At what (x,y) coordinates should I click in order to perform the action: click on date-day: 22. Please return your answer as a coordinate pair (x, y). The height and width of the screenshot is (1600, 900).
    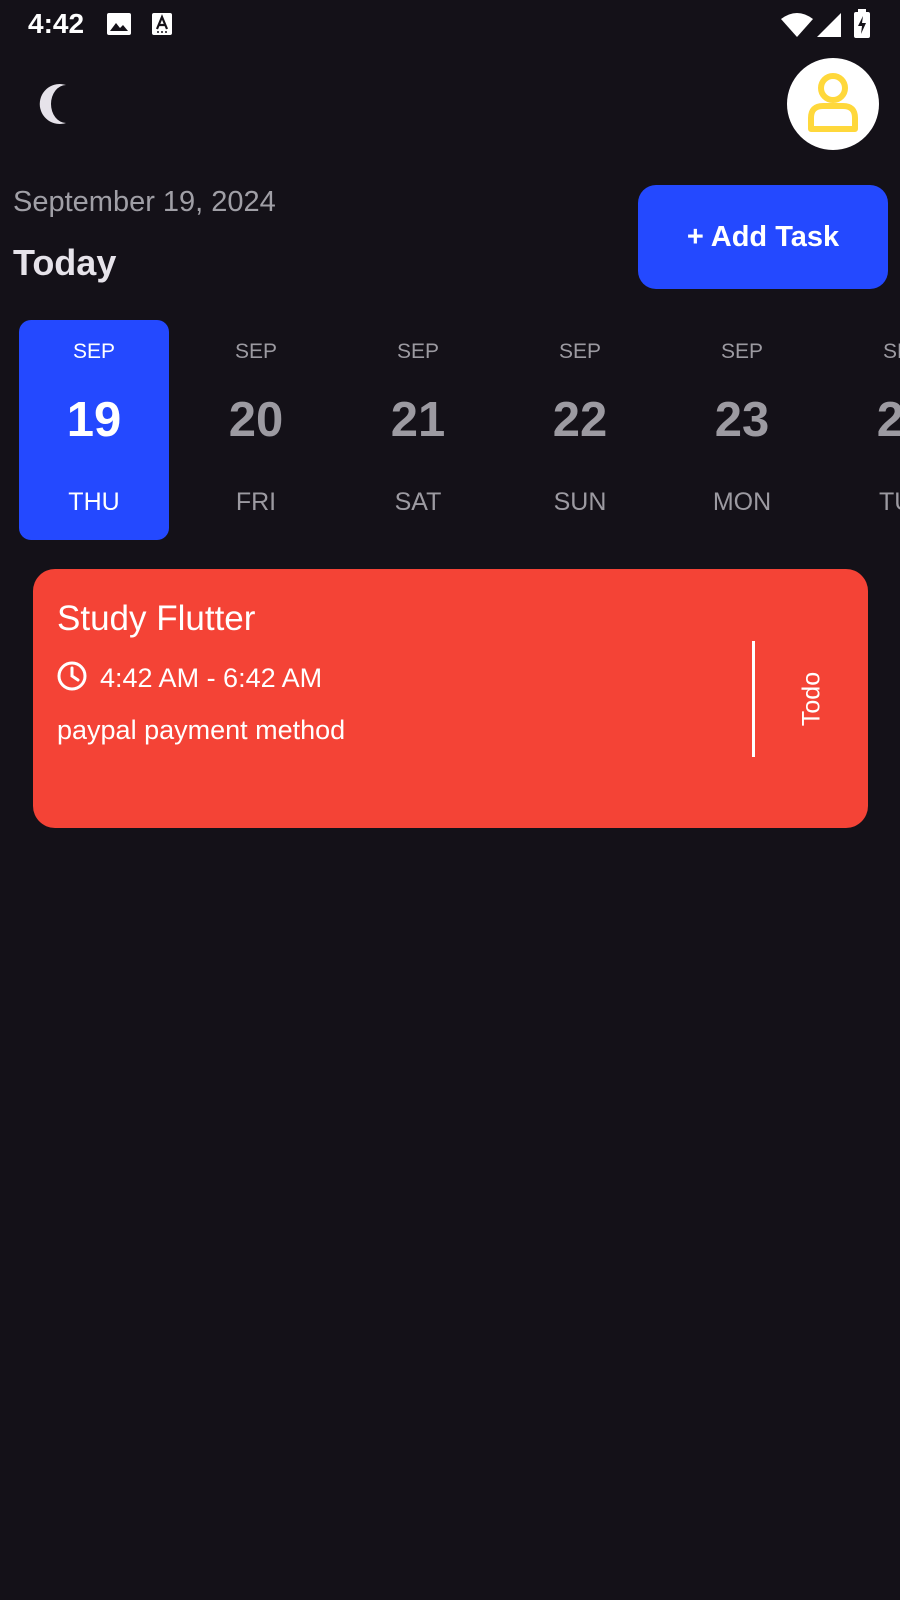
    Looking at the image, I should click on (580, 420).